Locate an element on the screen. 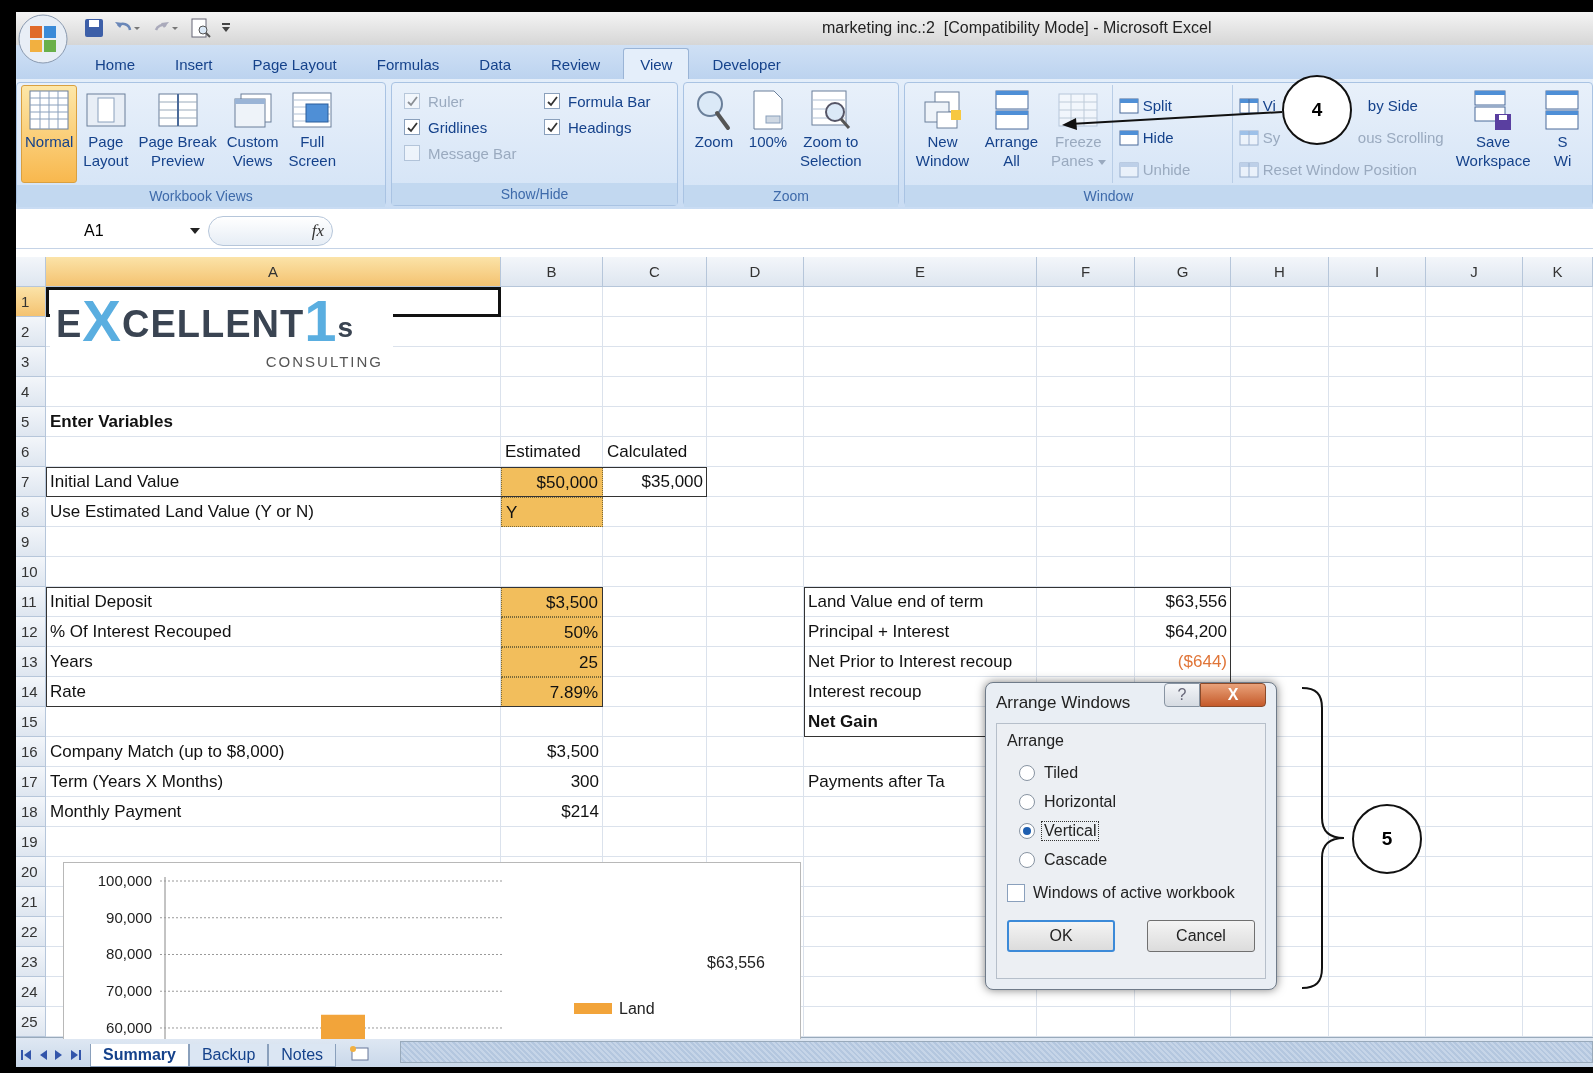 The width and height of the screenshot is (1593, 1073). ribbon-tab: Formulas is located at coordinates (408, 63).